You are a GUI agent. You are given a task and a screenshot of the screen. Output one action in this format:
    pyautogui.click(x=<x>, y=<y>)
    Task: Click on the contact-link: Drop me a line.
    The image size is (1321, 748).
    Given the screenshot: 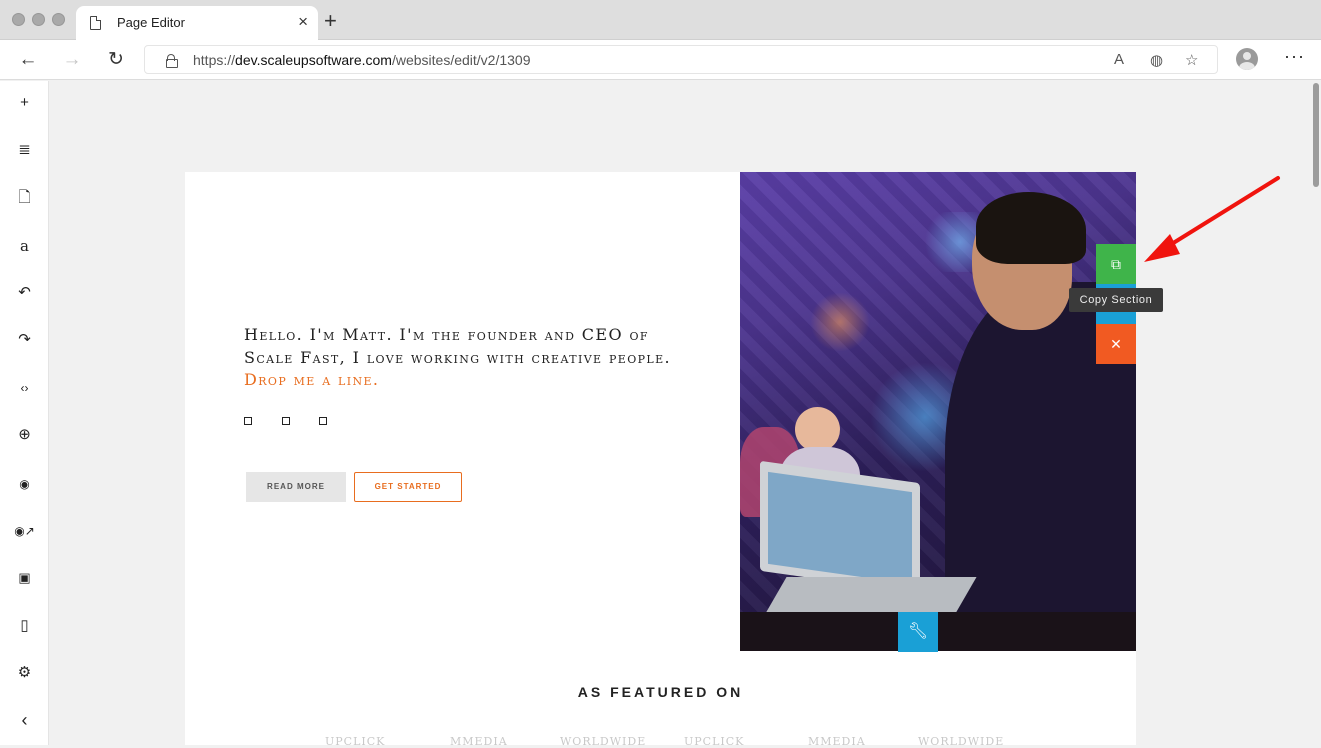 What is the action you would take?
    pyautogui.click(x=474, y=380)
    